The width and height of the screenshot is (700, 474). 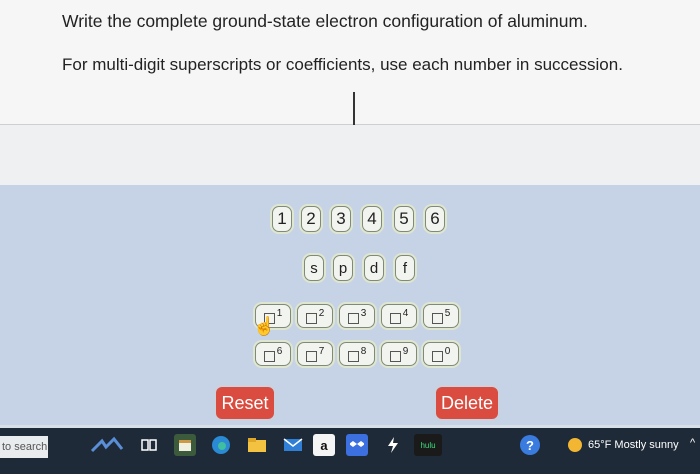 I want to click on superscript-digit: 8, so click(x=363, y=351).